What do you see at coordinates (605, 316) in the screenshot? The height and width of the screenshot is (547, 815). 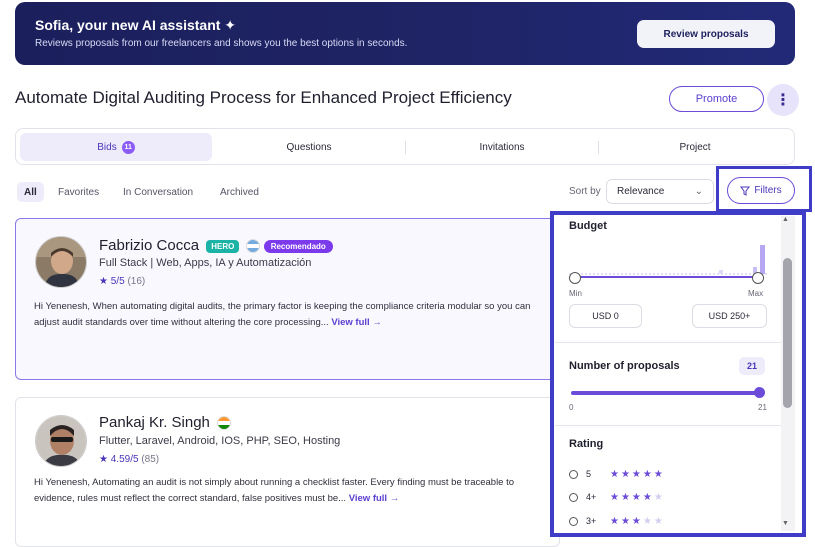 I see `budget-min-input: USD 0` at bounding box center [605, 316].